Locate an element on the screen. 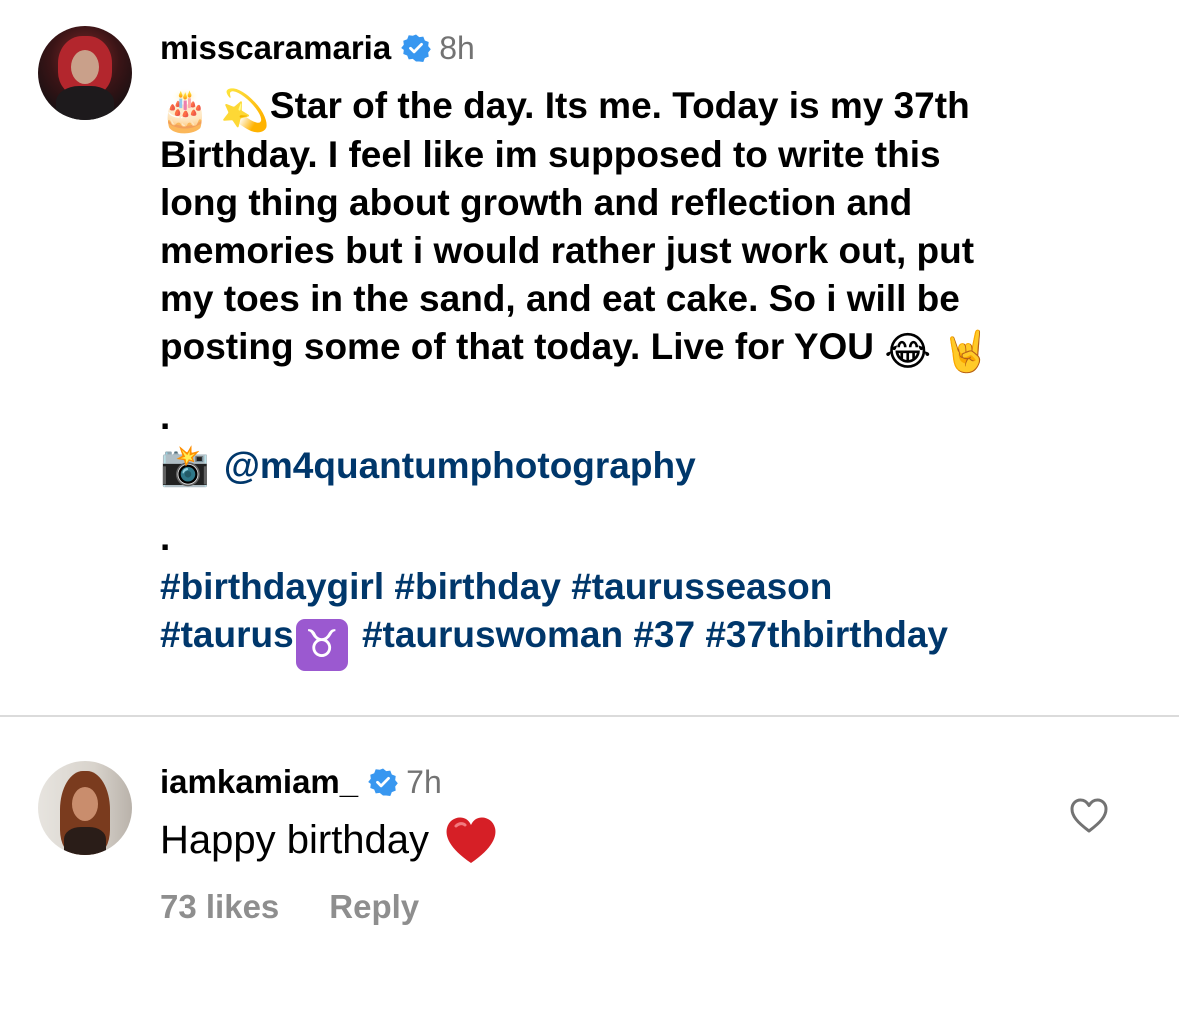 The image size is (1179, 1009). dizzy-star-emoji: 💫 is located at coordinates (245, 111).